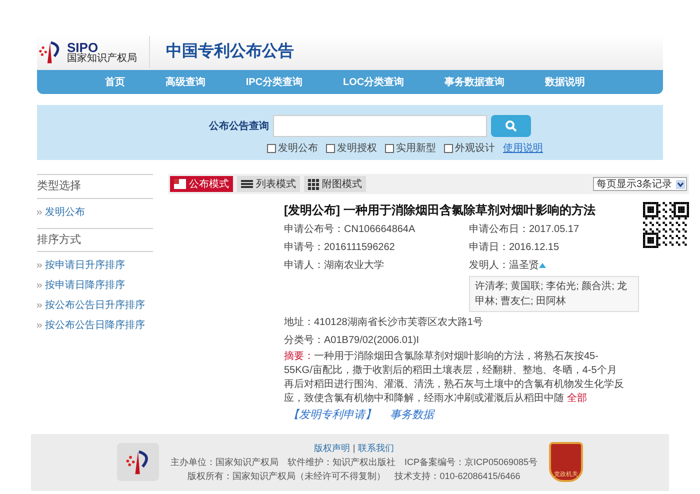  I want to click on sidebar-link: 按公布公告日升序排序, so click(95, 305).